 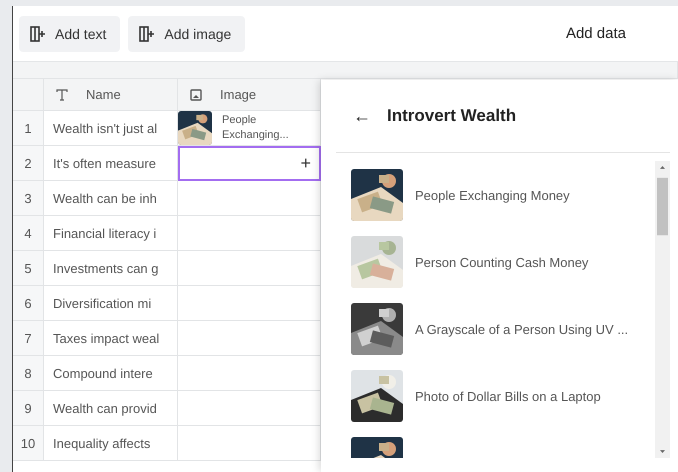 What do you see at coordinates (111, 373) in the screenshot?
I see `table-cell: Compound intere` at bounding box center [111, 373].